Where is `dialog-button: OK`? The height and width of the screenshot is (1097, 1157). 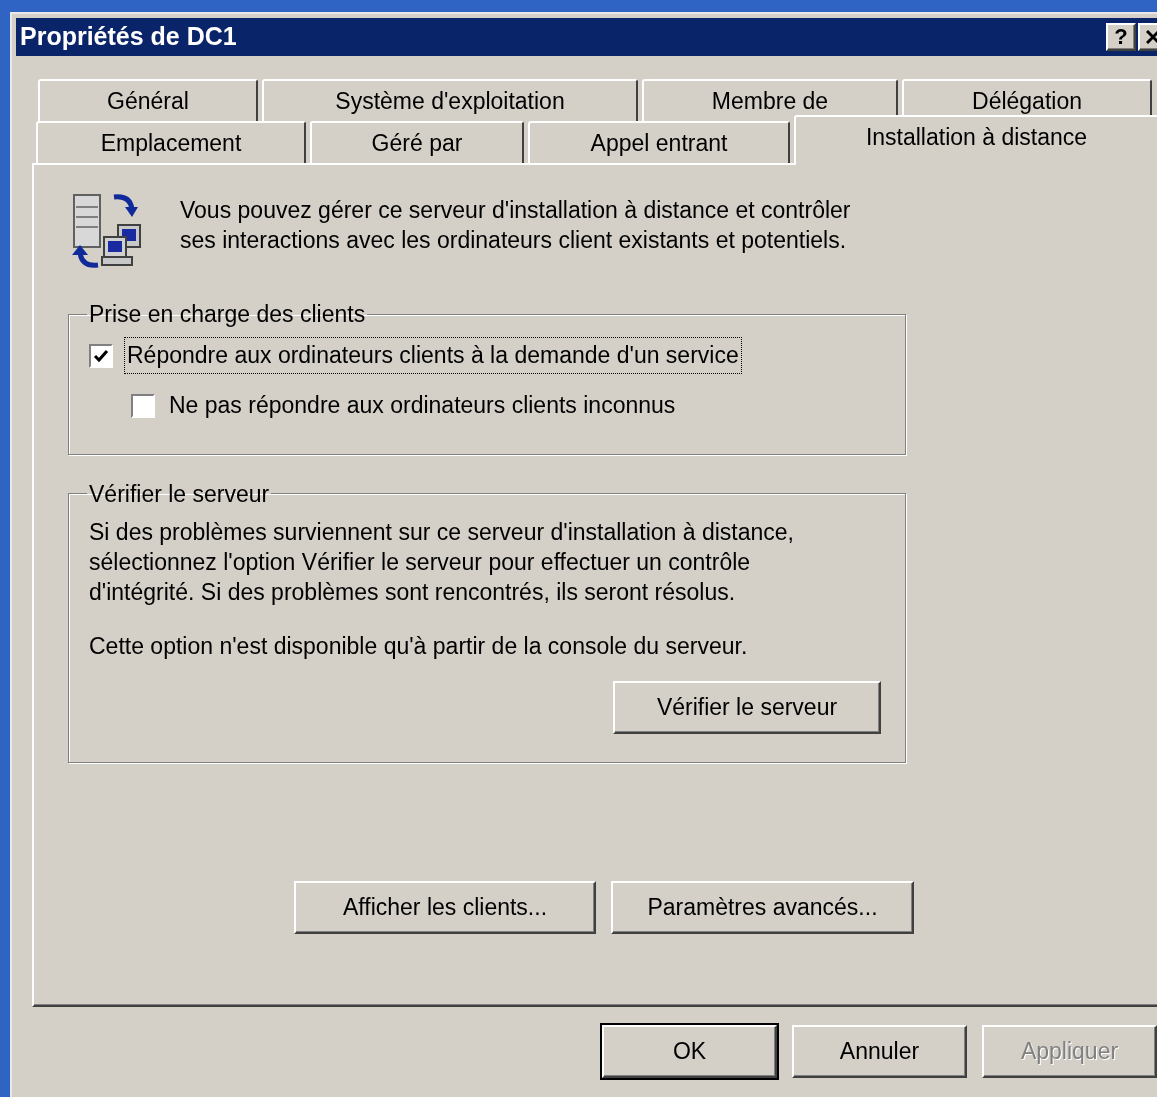
dialog-button: OK is located at coordinates (689, 1051).